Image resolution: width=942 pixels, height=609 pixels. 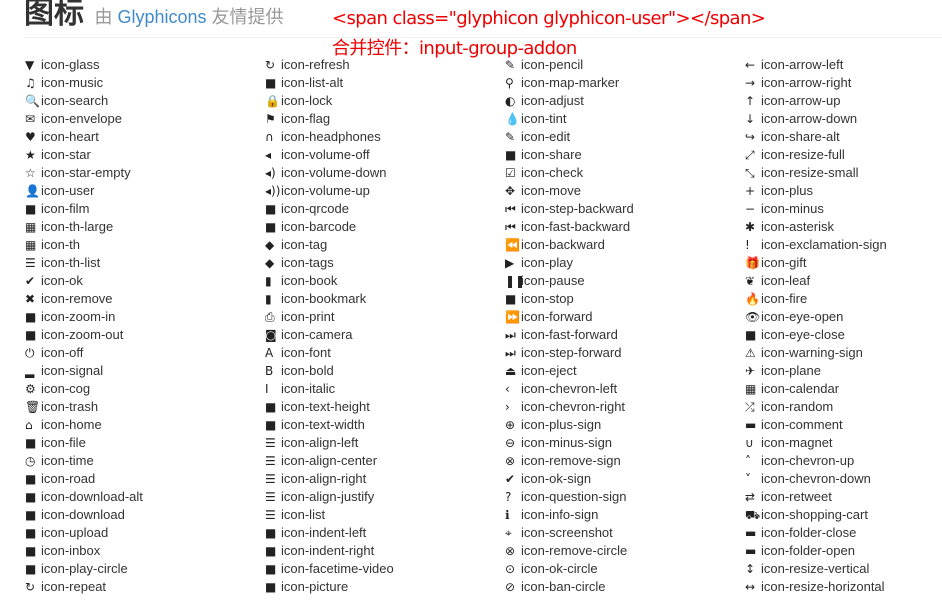 What do you see at coordinates (144, 137) in the screenshot?
I see `icon-item-heart: ♥ icon-heart` at bounding box center [144, 137].